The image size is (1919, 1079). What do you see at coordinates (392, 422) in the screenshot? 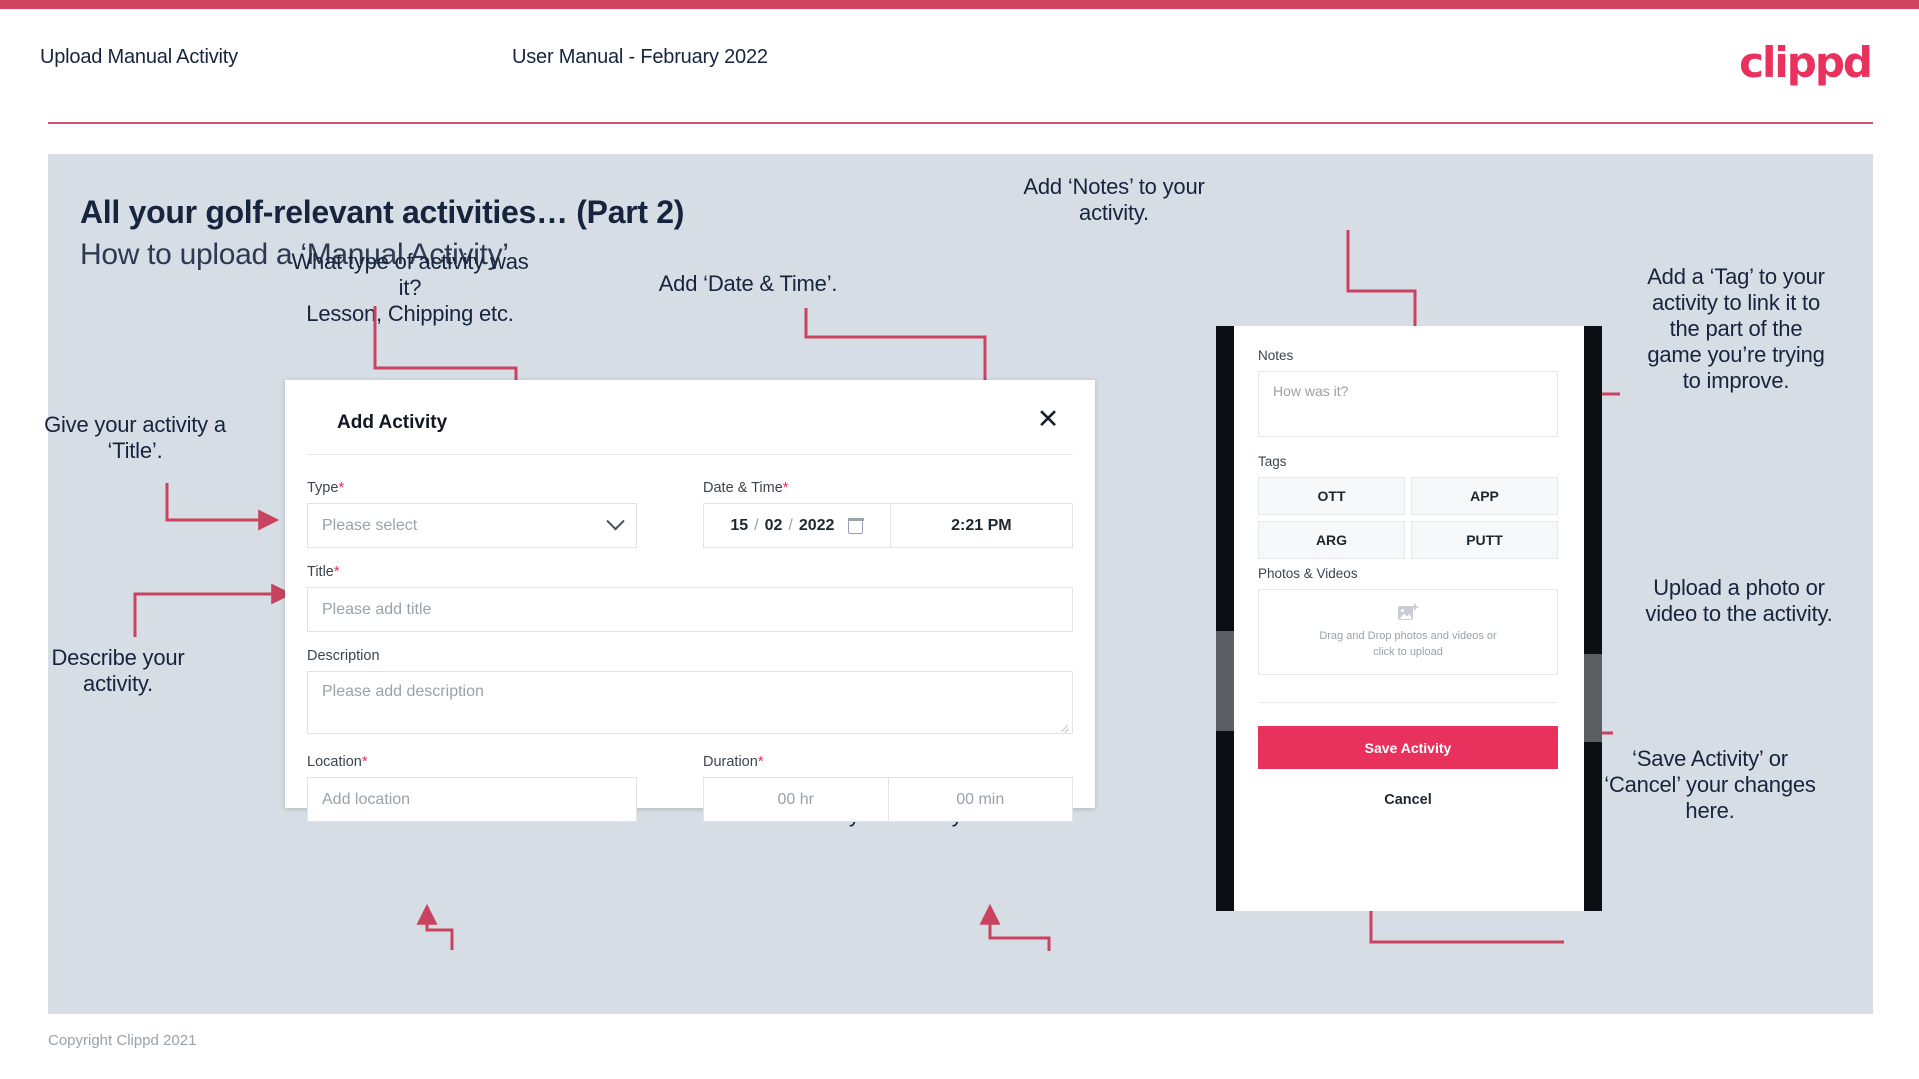
I see `dialog-title: Add Activity` at bounding box center [392, 422].